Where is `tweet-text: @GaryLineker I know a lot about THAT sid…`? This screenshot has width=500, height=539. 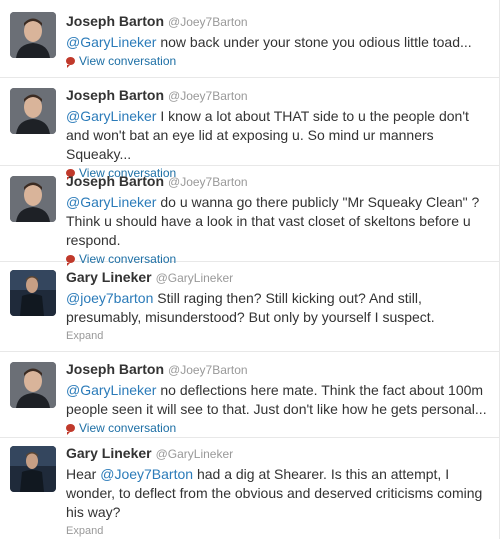 tweet-text: @GaryLineker I know a lot about THAT sid… is located at coordinates (278, 135).